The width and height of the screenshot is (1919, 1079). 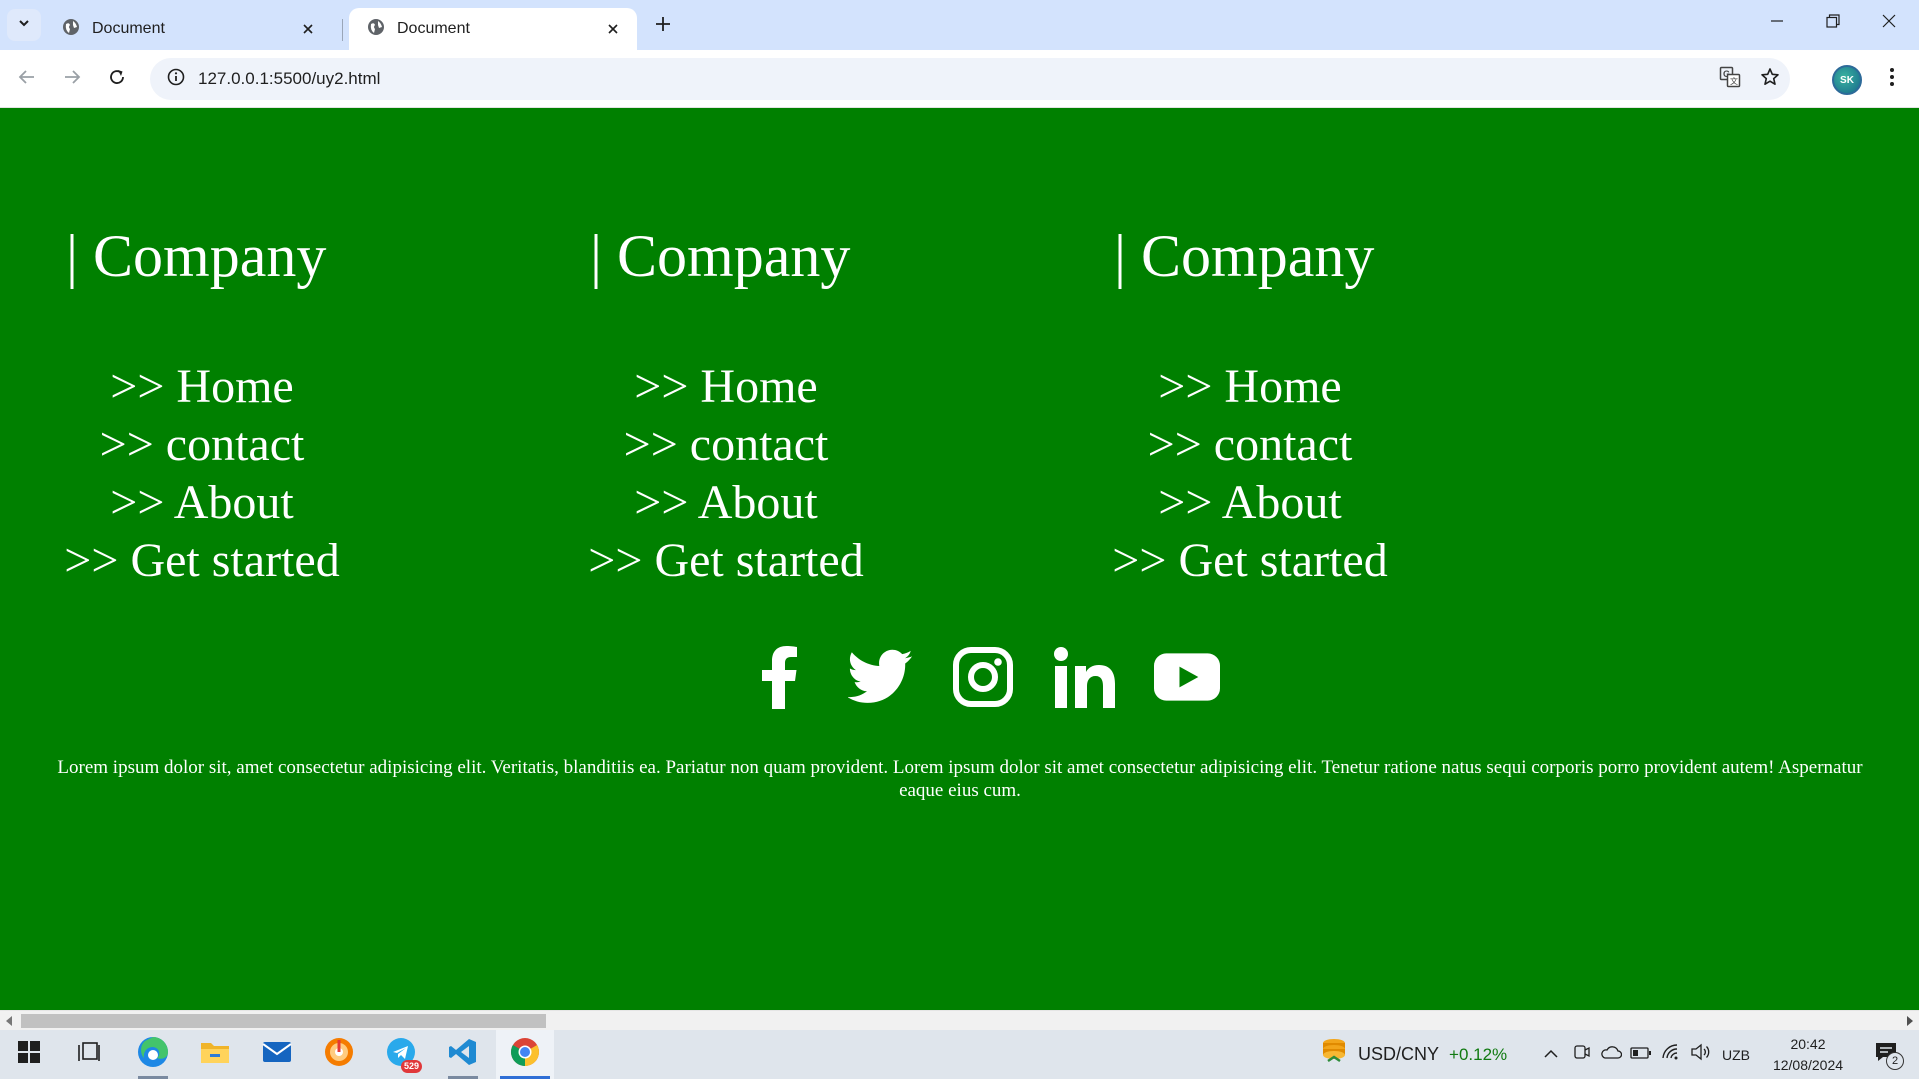 I want to click on close-window-button, so click(x=1889, y=23).